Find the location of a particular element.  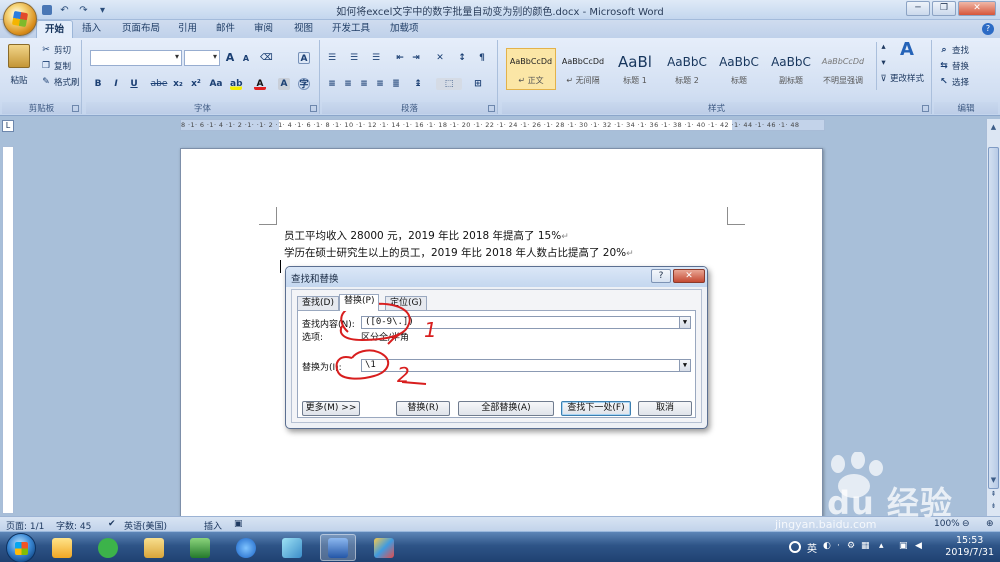

help-icon: ? is located at coordinates (988, 29).